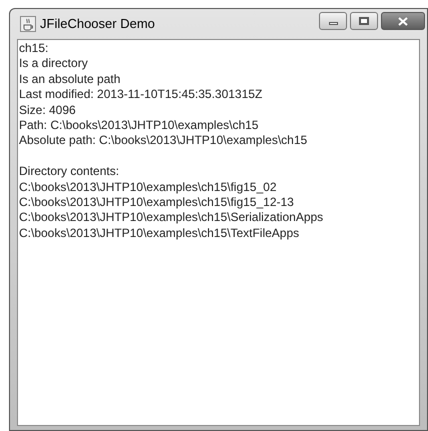 This screenshot has height=431, width=428. I want to click on text-line: C:\books\2013\JHTP10\examples\ch15\TextFileApps, so click(159, 234).